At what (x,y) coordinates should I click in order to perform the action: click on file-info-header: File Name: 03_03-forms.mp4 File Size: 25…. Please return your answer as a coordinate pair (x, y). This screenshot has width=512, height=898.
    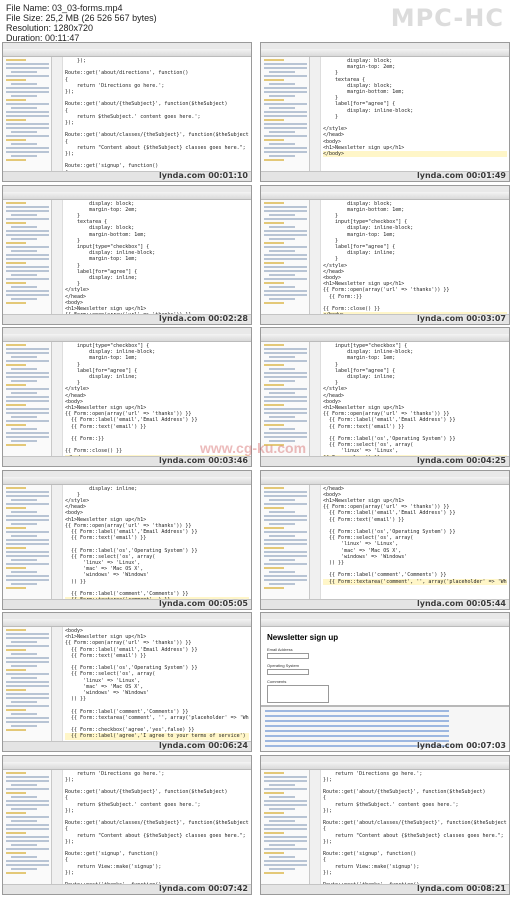
    Looking at the image, I should click on (256, 22).